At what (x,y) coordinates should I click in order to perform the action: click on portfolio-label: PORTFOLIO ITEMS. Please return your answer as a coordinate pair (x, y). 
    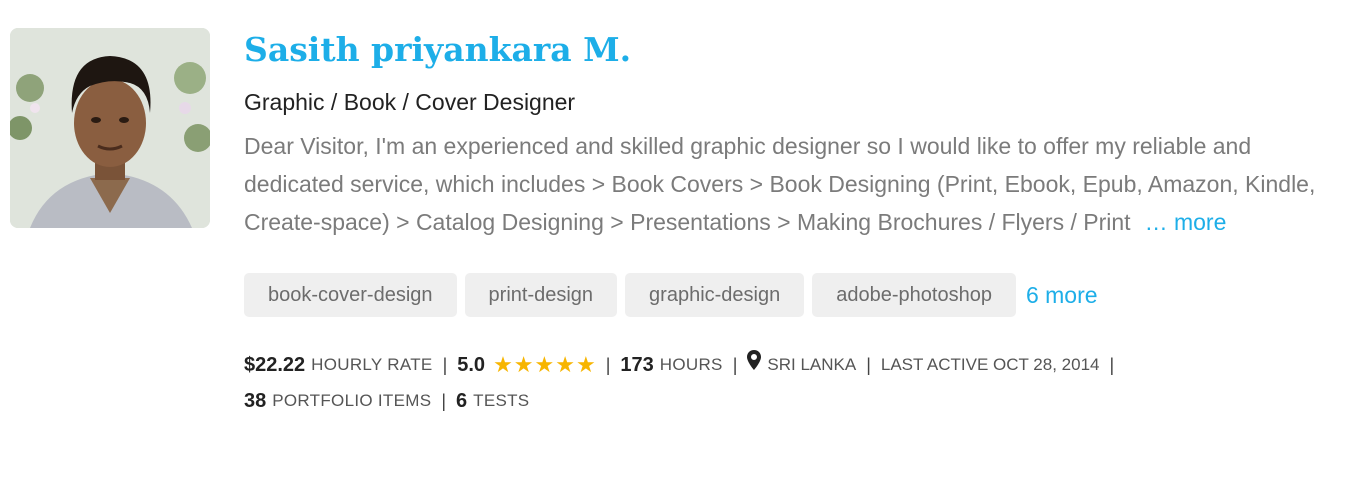
    Looking at the image, I should click on (352, 400).